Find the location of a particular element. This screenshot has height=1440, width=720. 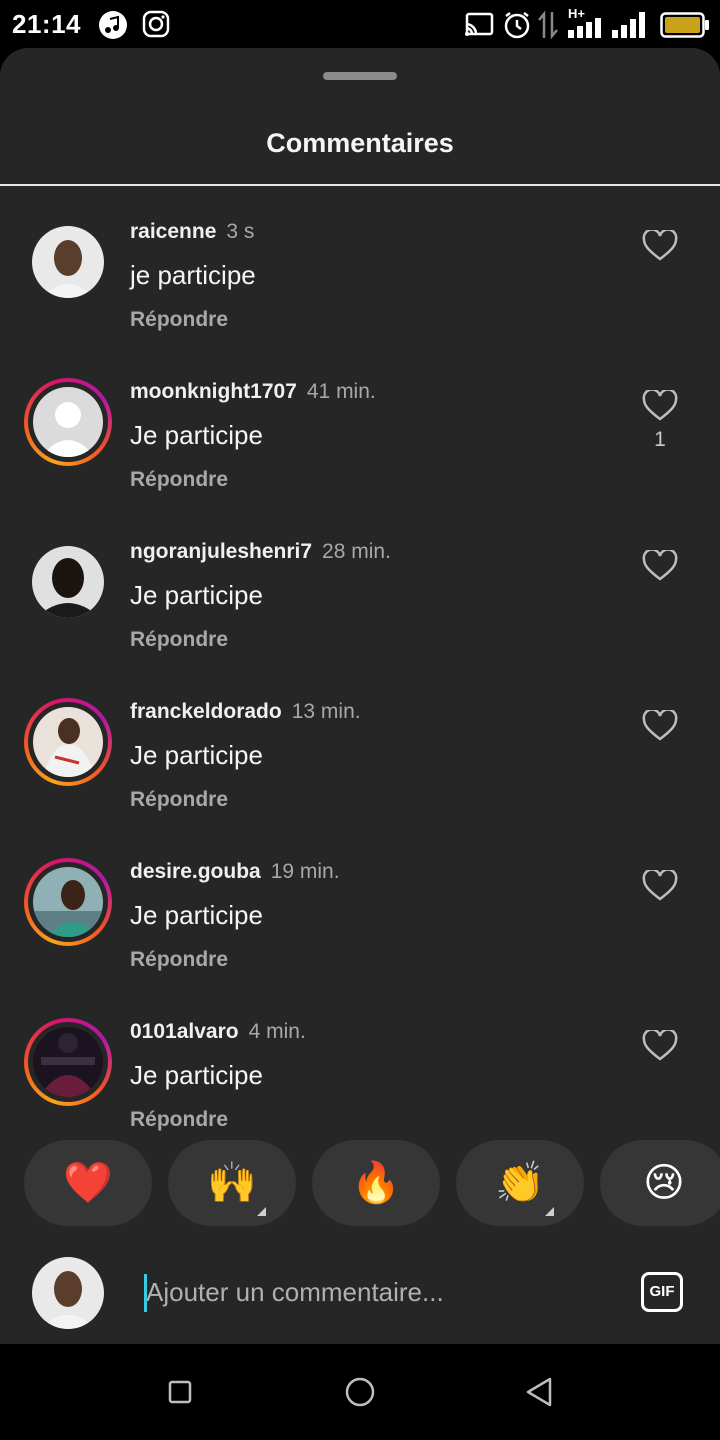

comment-timestamp: 13 min. is located at coordinates (326, 711).